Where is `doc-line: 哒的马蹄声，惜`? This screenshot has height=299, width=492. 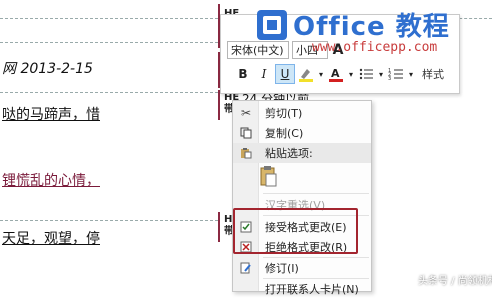
doc-line: 哒的马蹄声，惜 is located at coordinates (51, 115).